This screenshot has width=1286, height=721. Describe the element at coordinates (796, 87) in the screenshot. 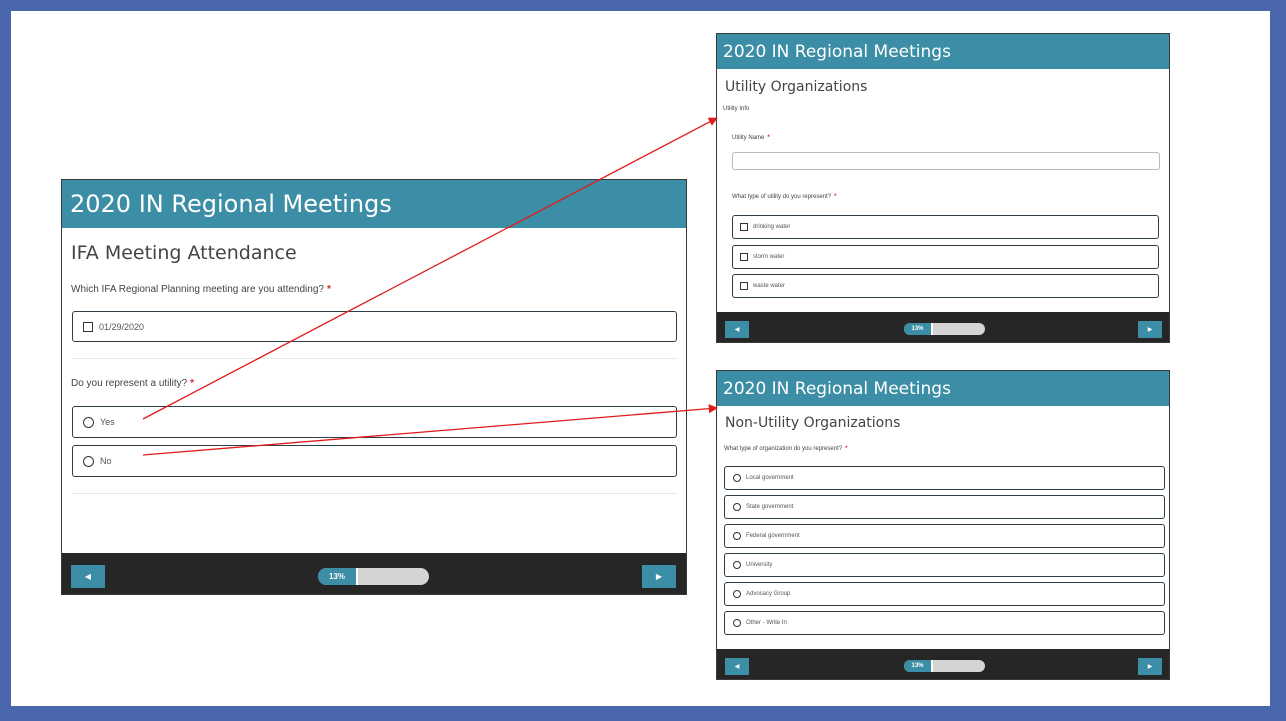

I see `page-title: Utility Organizations` at that location.